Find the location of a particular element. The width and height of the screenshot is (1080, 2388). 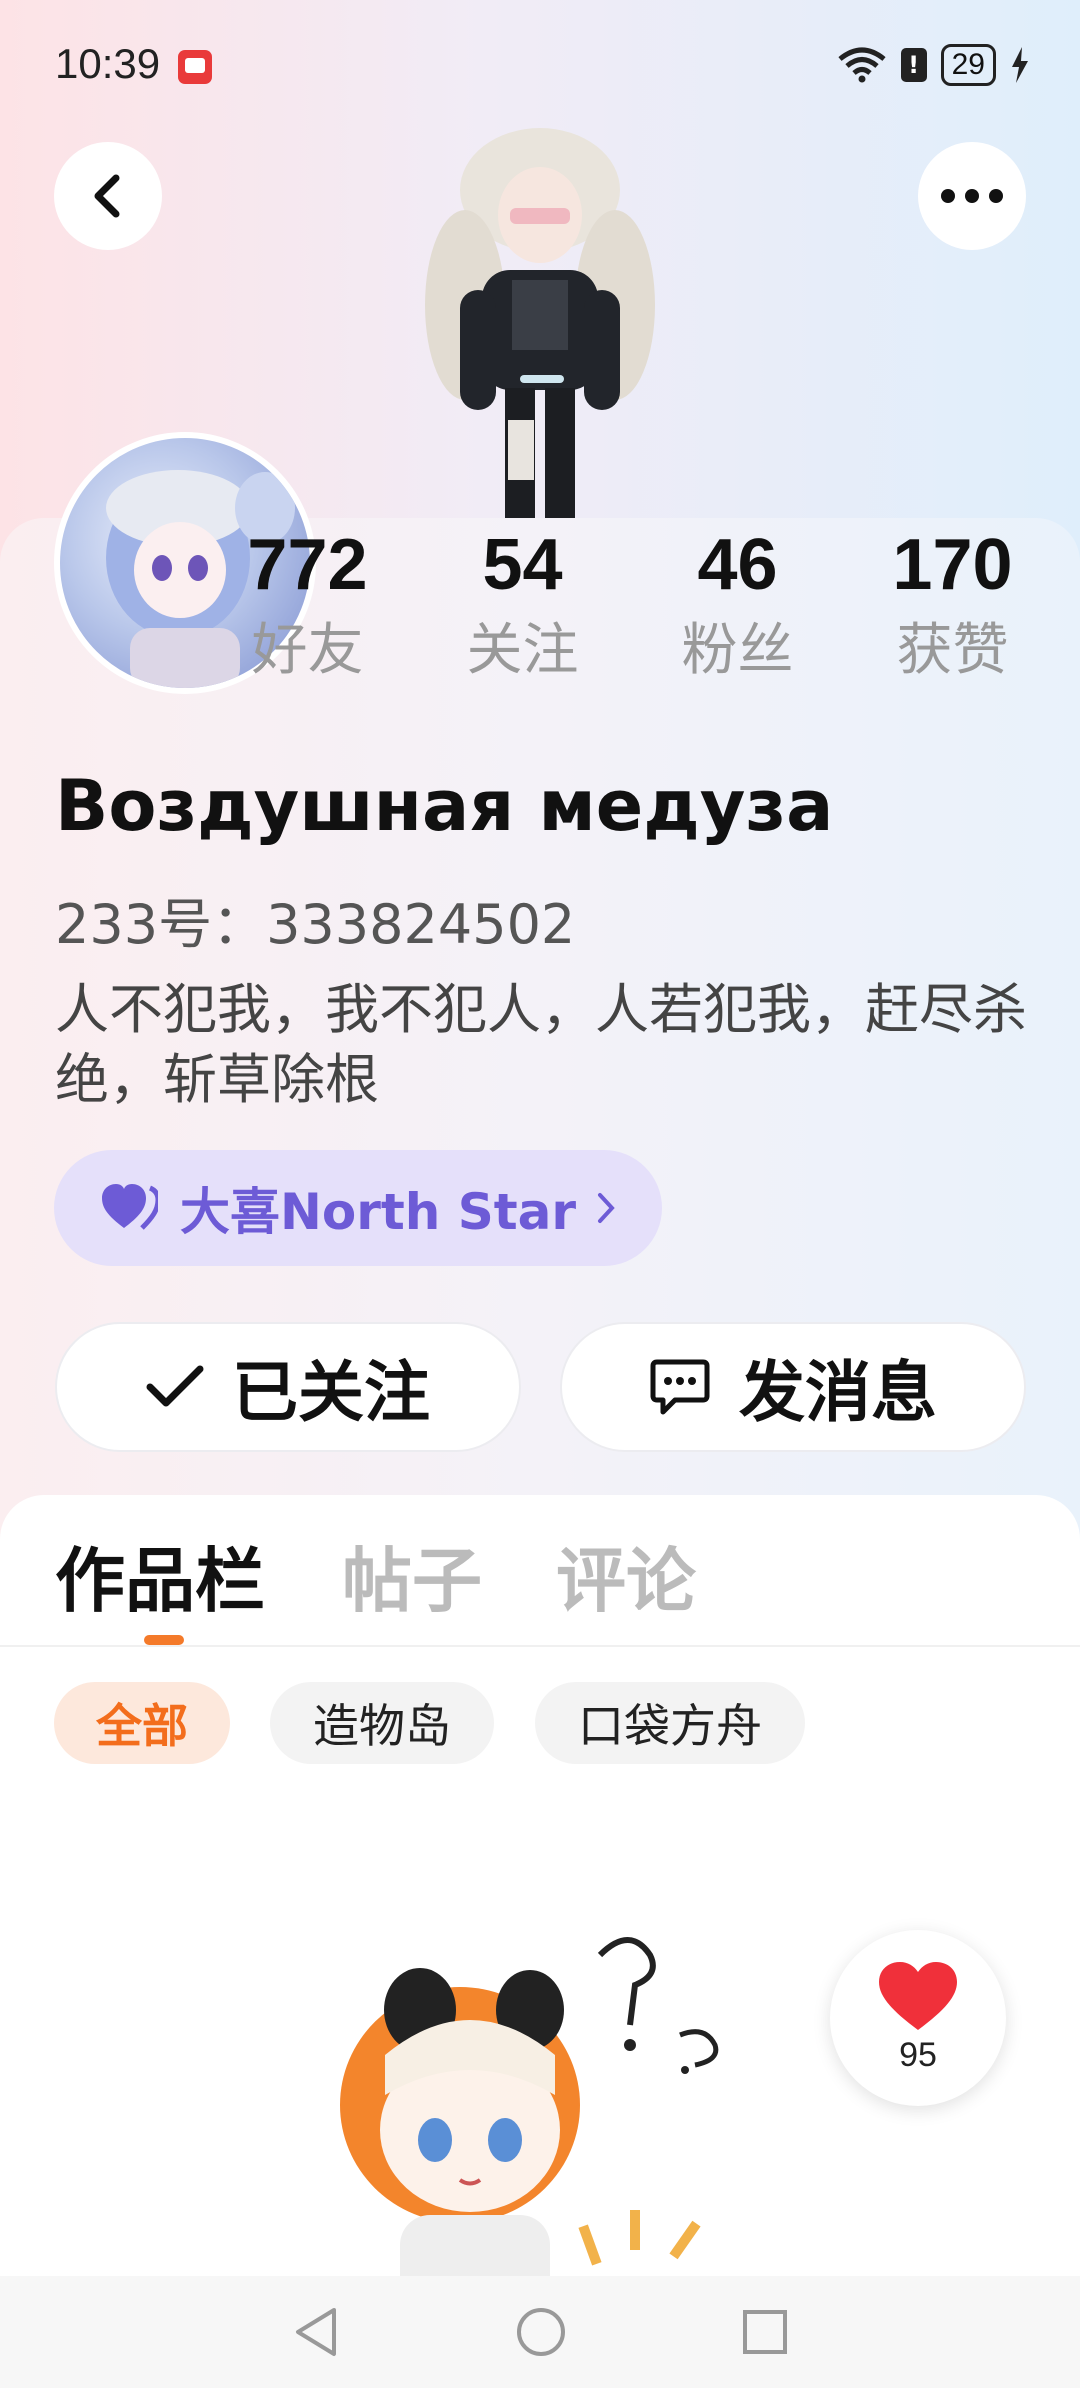

heart-badge-icon is located at coordinates (130, 1207).